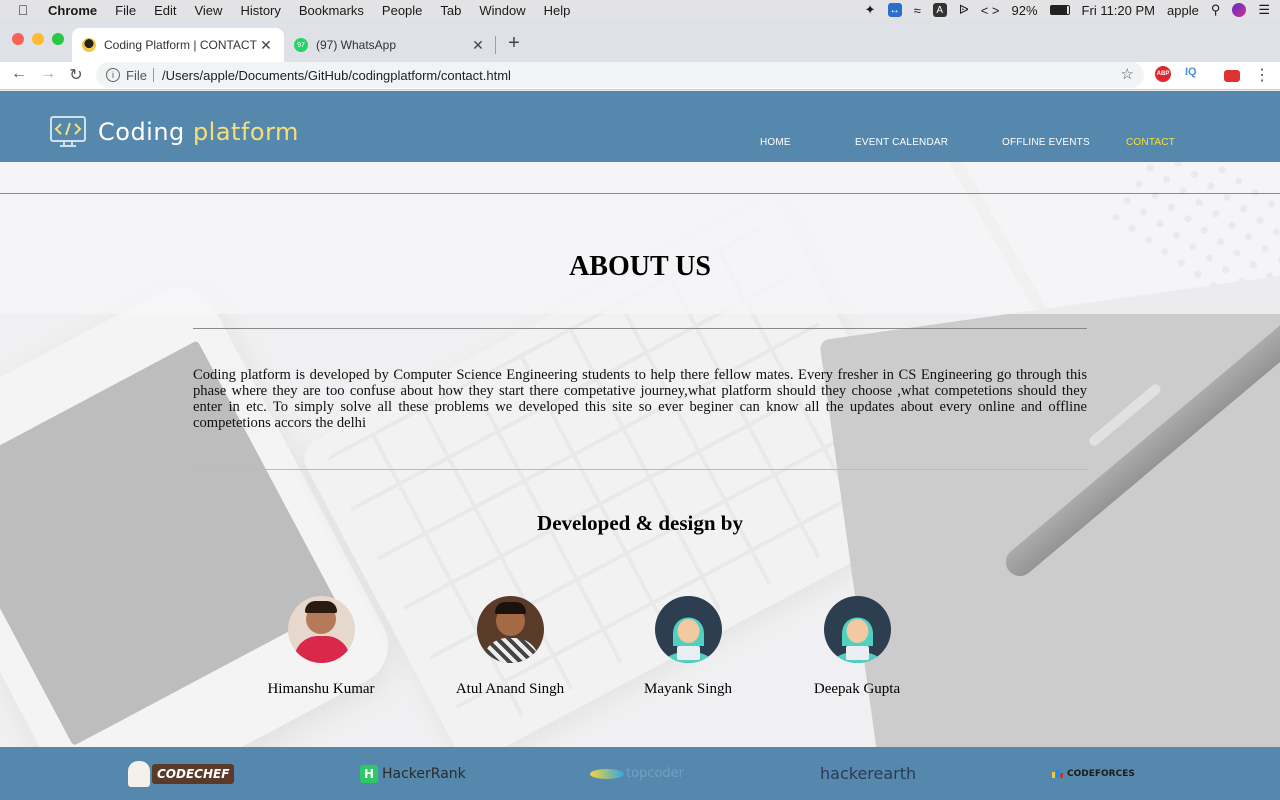 This screenshot has width=1280, height=800. I want to click on minimize-window-button, so click(38, 39).